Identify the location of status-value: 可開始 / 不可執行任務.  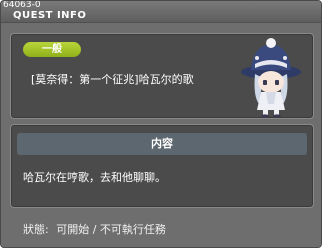
(111, 229).